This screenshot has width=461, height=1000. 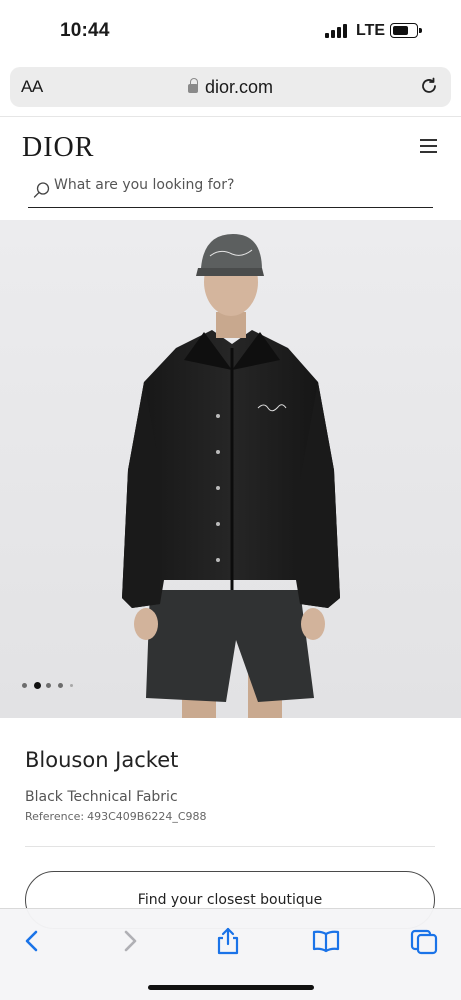 I want to click on lock-icon, so click(x=192, y=85).